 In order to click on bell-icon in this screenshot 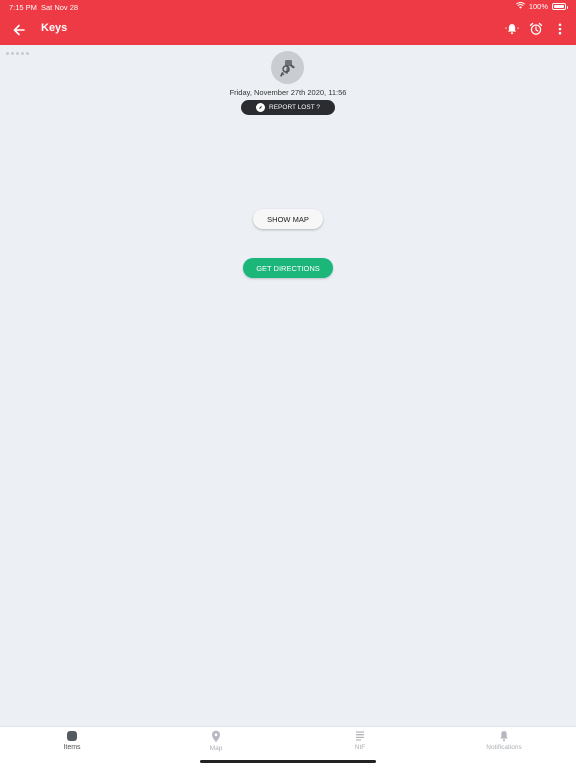, I will do `click(504, 736)`.